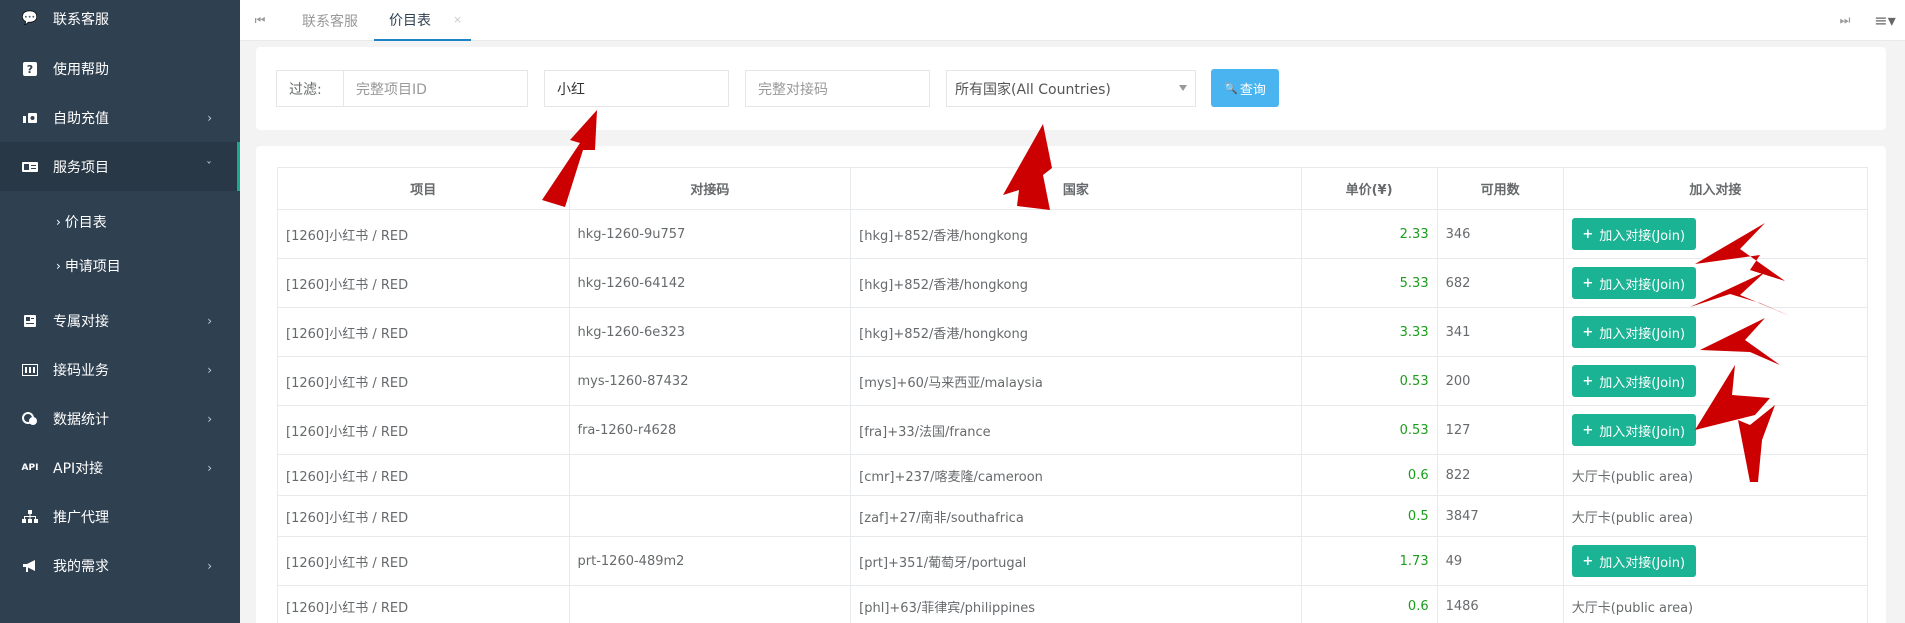 This screenshot has width=1905, height=623. What do you see at coordinates (710, 332) in the screenshot?
I see `code-cell: hkg-1260-6e323` at bounding box center [710, 332].